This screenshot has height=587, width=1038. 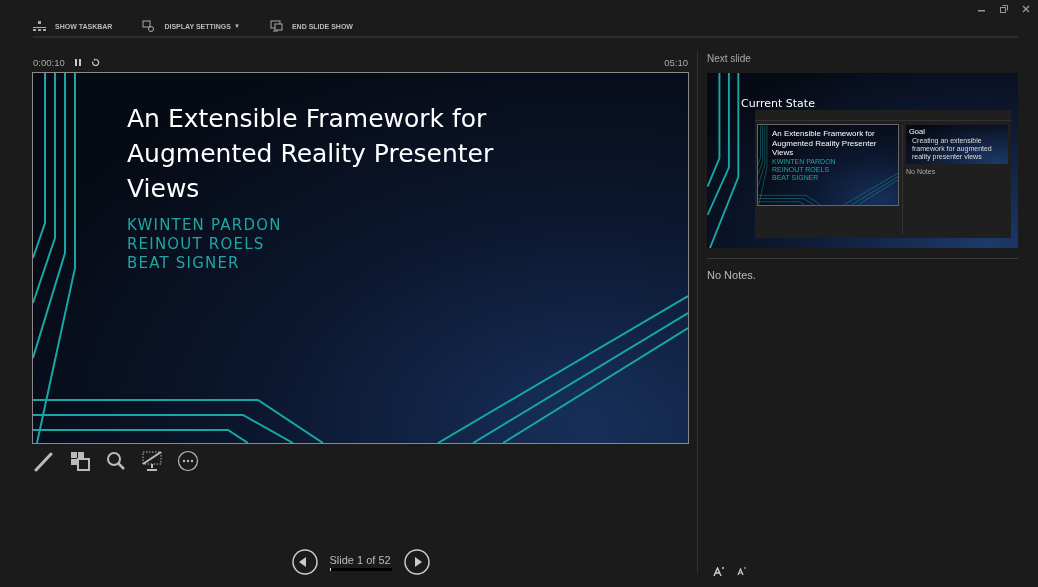 What do you see at coordinates (49, 62) in the screenshot?
I see `elapsed-time: 0:00:10` at bounding box center [49, 62].